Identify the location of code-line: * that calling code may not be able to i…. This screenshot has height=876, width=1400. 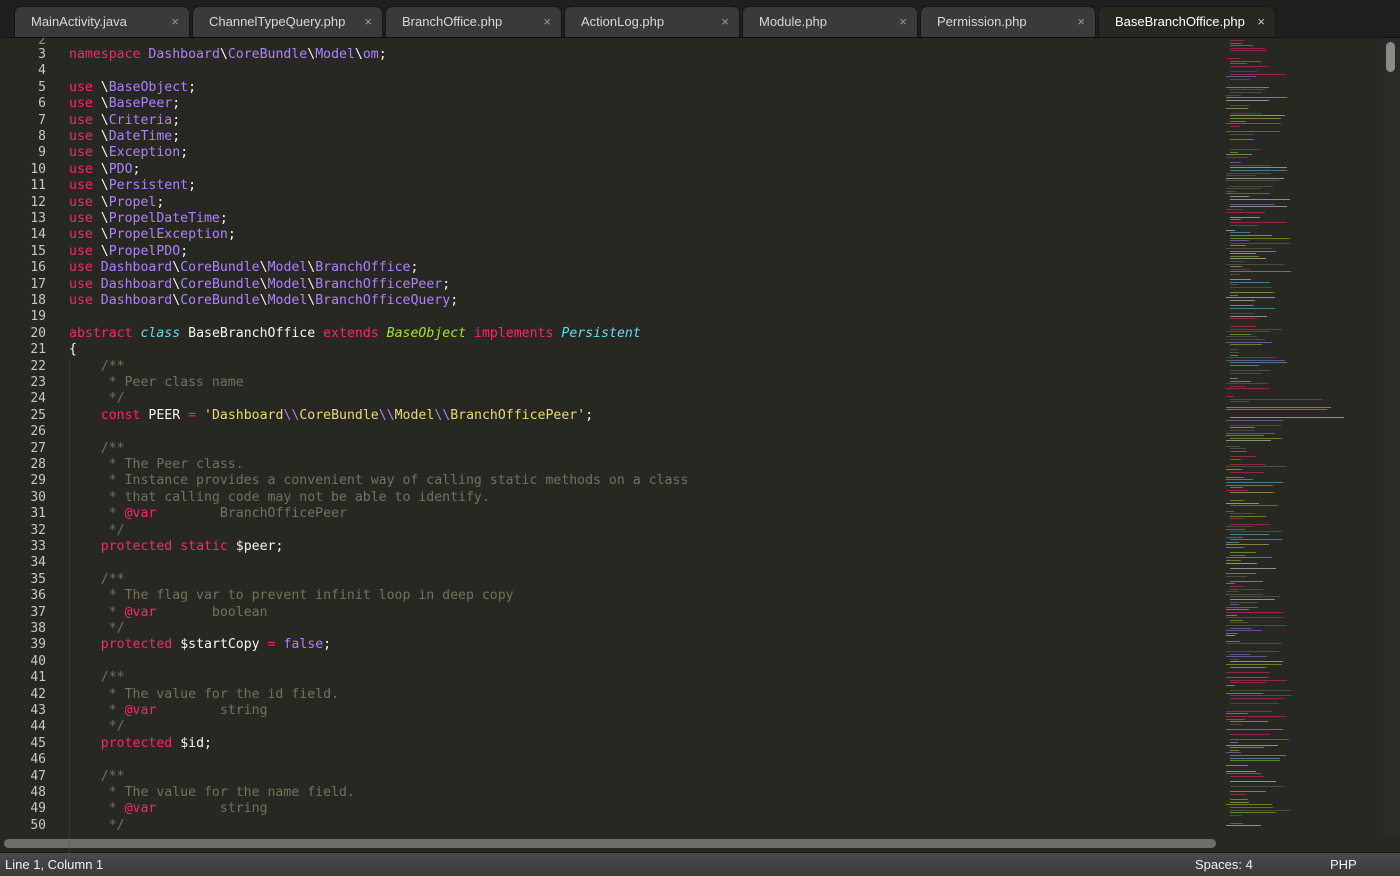
(279, 498).